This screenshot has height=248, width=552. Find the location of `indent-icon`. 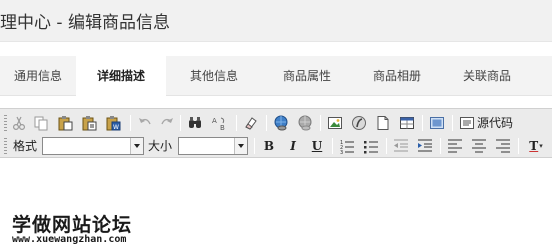

indent-icon is located at coordinates (425, 146).